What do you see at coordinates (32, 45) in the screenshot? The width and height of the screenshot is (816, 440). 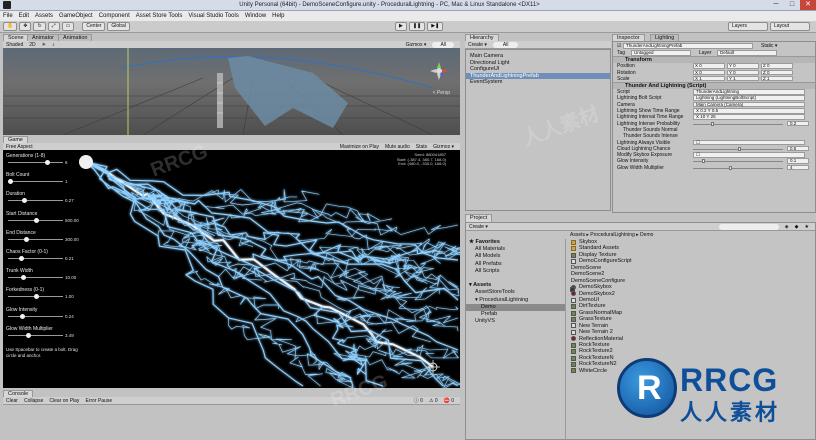 I see `2d-toggle: 2D` at bounding box center [32, 45].